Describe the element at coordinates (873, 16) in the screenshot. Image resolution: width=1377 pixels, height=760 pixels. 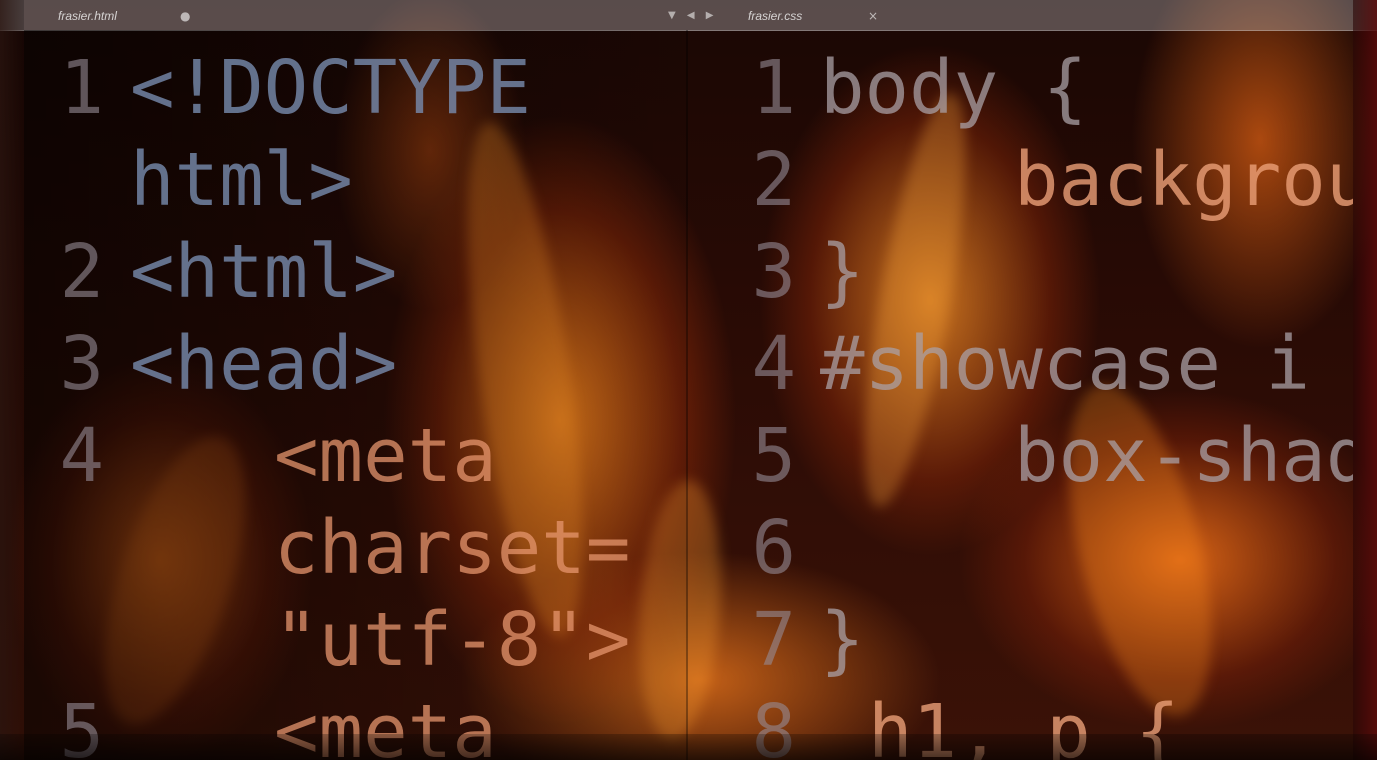
I see `close-tab-icon: ×` at that location.